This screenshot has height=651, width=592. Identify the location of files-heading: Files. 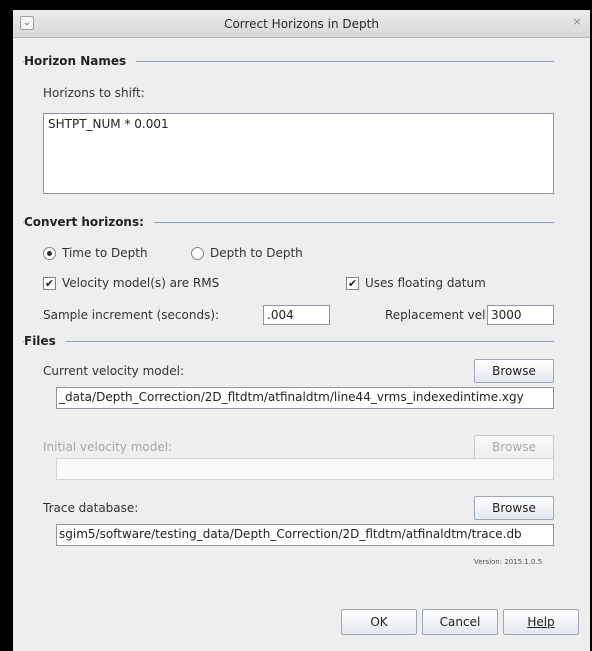
(45, 341).